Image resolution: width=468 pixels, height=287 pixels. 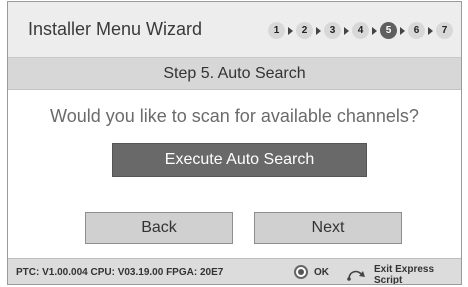 I want to click on return-icon, so click(x=357, y=275).